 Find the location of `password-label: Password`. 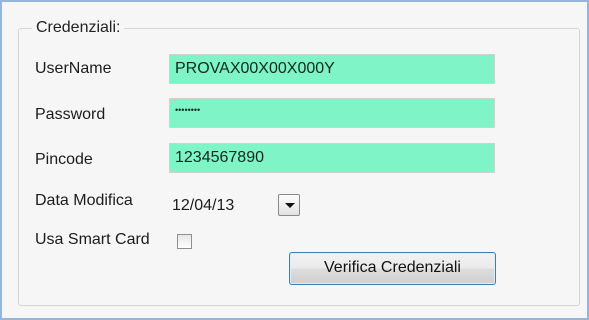

password-label: Password is located at coordinates (70, 114).